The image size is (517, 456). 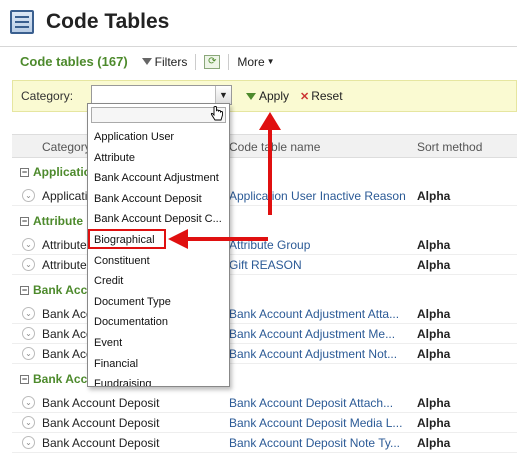 I want to click on annotation-arrowhead-left, so click(x=178, y=239).